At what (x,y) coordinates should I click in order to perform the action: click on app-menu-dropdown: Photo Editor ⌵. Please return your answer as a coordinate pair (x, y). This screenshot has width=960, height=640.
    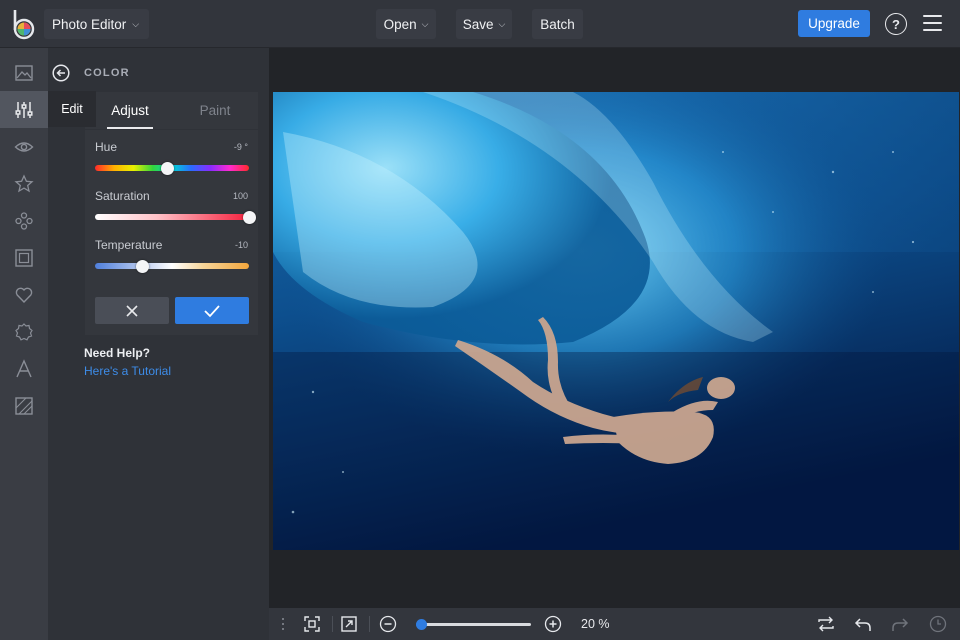
    Looking at the image, I should click on (97, 24).